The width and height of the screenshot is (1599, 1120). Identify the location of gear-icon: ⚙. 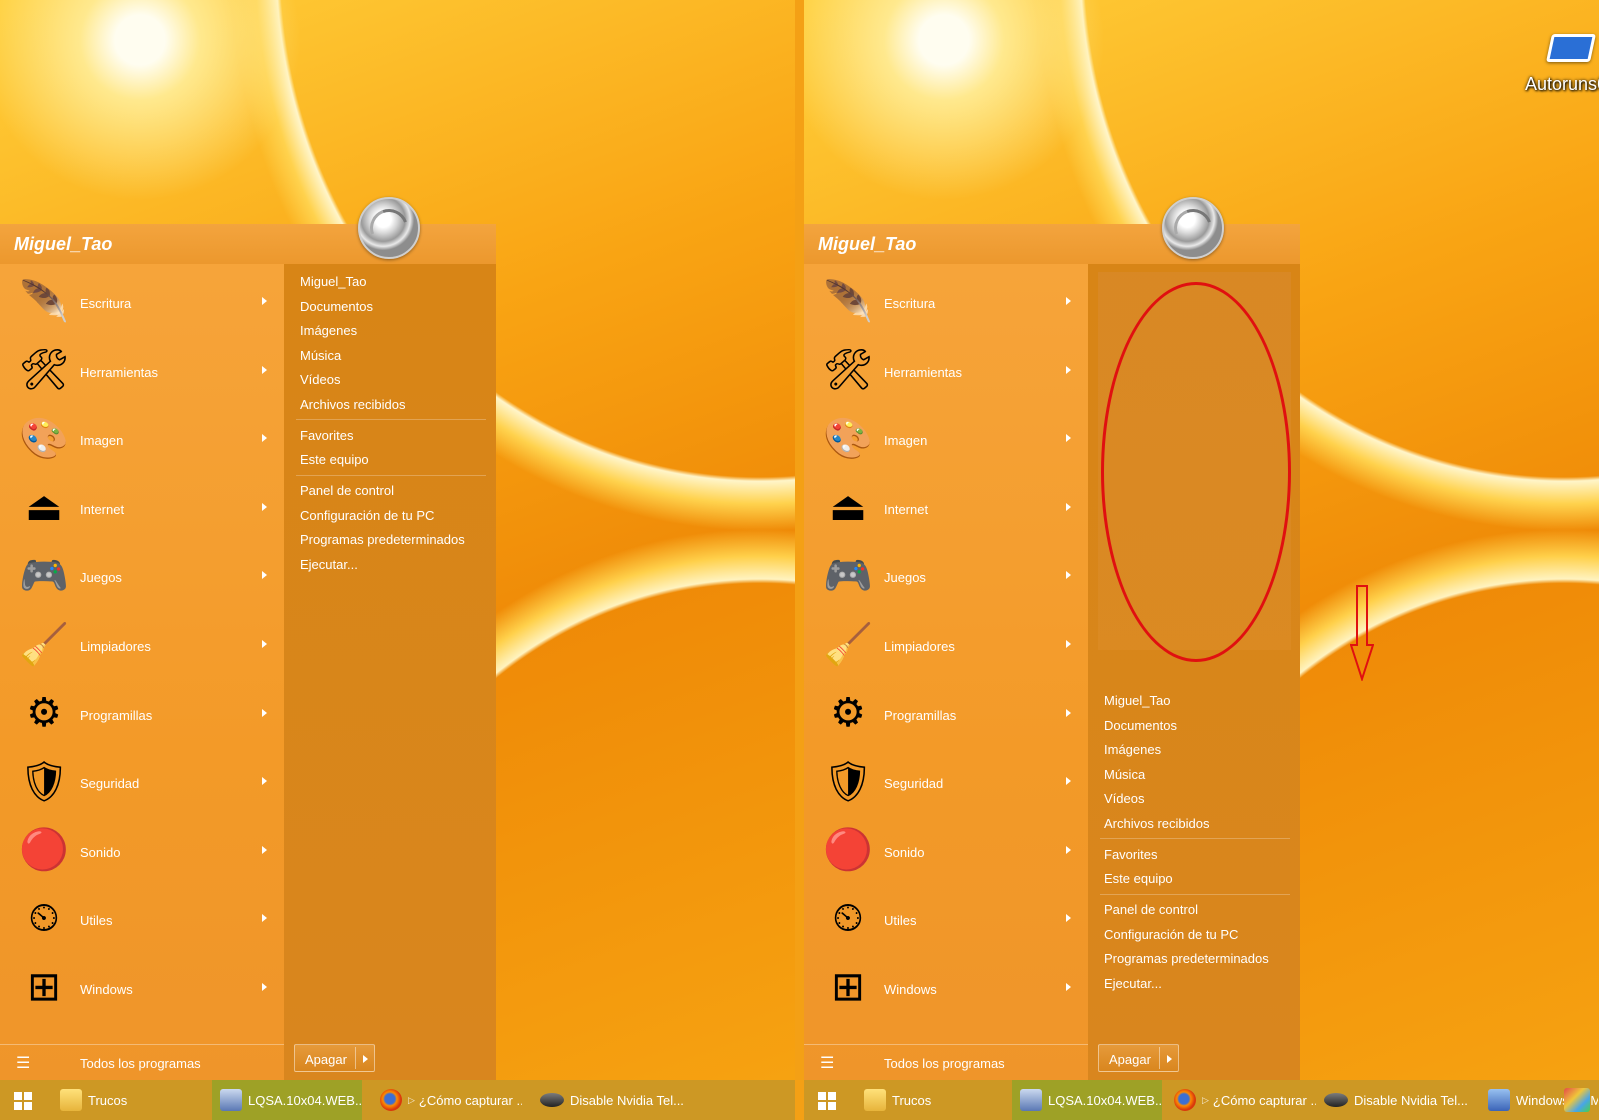
(44, 712).